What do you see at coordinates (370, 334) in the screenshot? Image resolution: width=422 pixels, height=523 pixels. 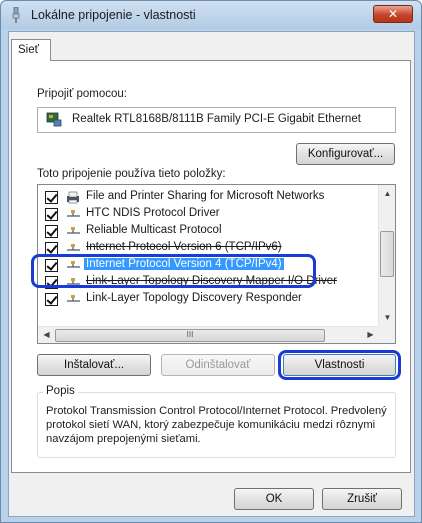 I see `scroll-right-icon: ▶` at bounding box center [370, 334].